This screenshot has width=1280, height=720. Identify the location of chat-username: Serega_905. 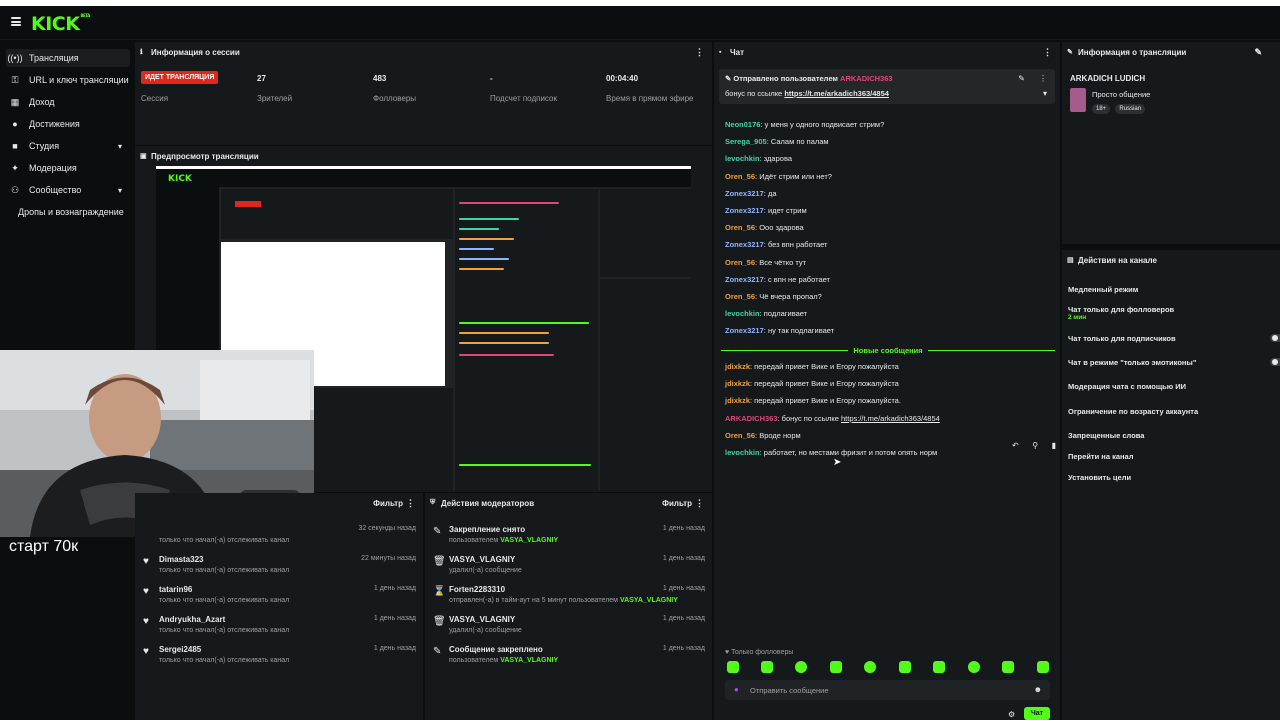
(746, 141).